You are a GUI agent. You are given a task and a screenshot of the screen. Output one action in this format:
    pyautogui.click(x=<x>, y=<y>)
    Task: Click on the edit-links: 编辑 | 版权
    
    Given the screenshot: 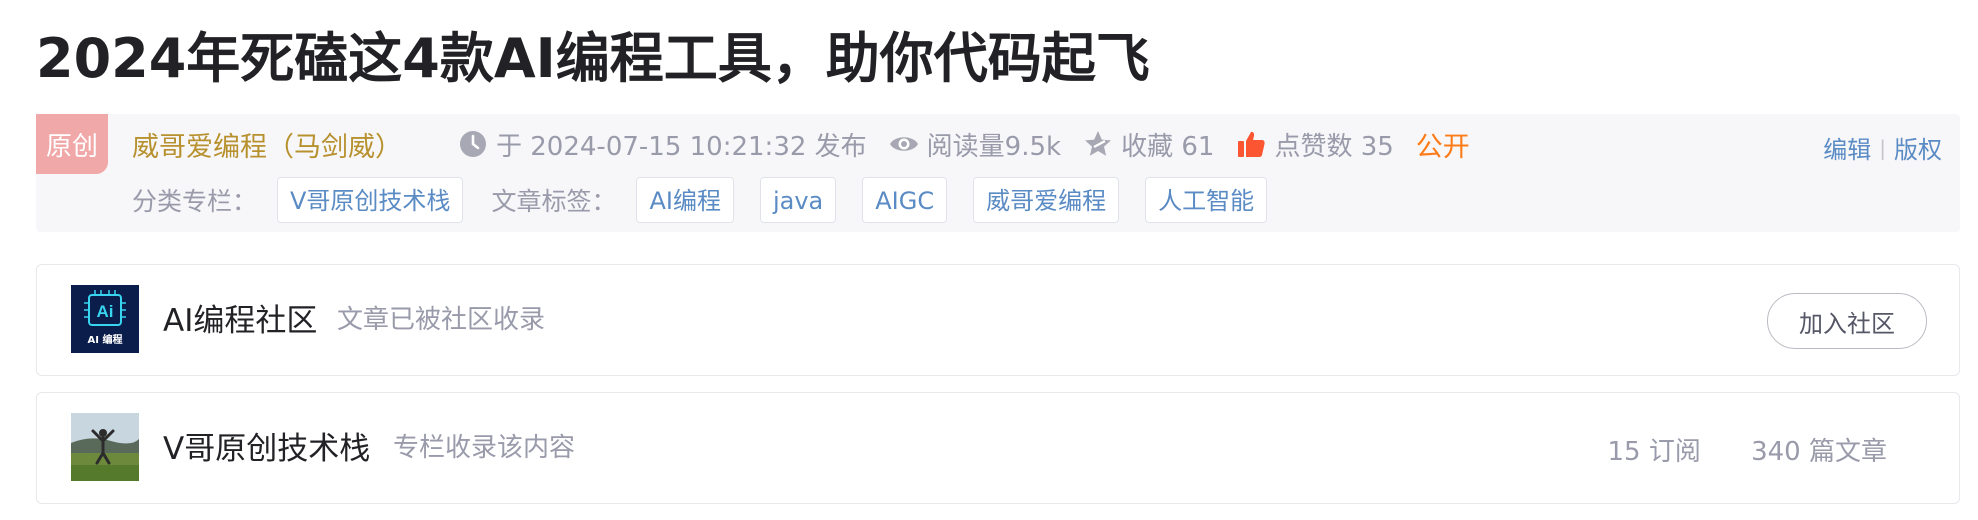 What is the action you would take?
    pyautogui.click(x=1882, y=147)
    